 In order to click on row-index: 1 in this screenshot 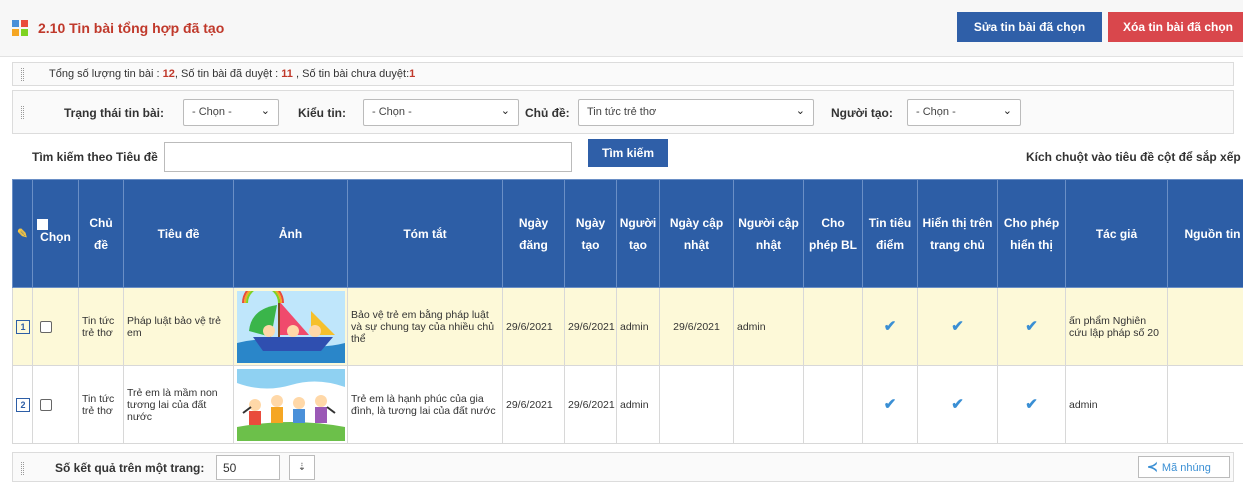, I will do `click(23, 326)`.